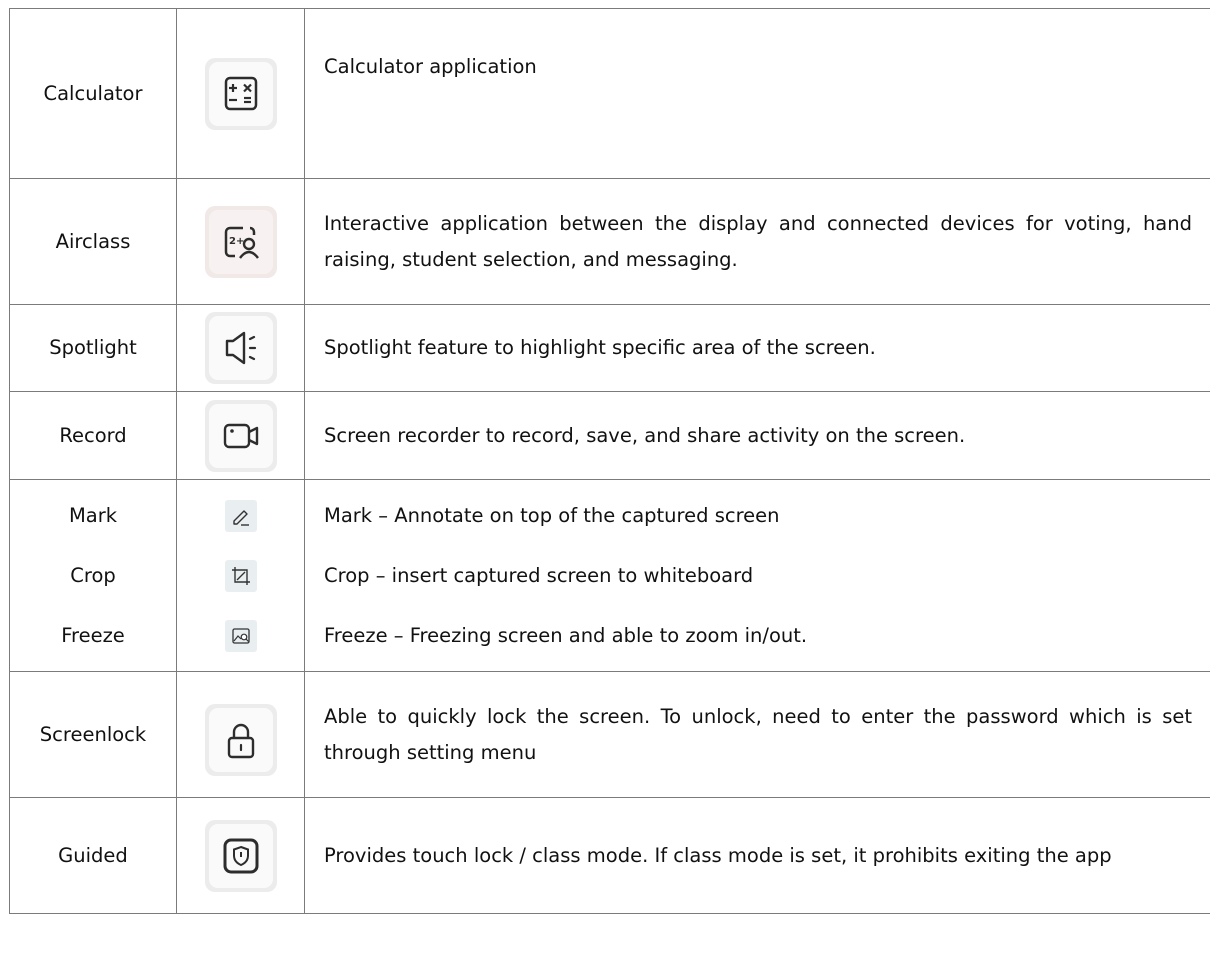 This screenshot has height=975, width=1210. What do you see at coordinates (93, 241) in the screenshot?
I see `feature-name: Airclass` at bounding box center [93, 241].